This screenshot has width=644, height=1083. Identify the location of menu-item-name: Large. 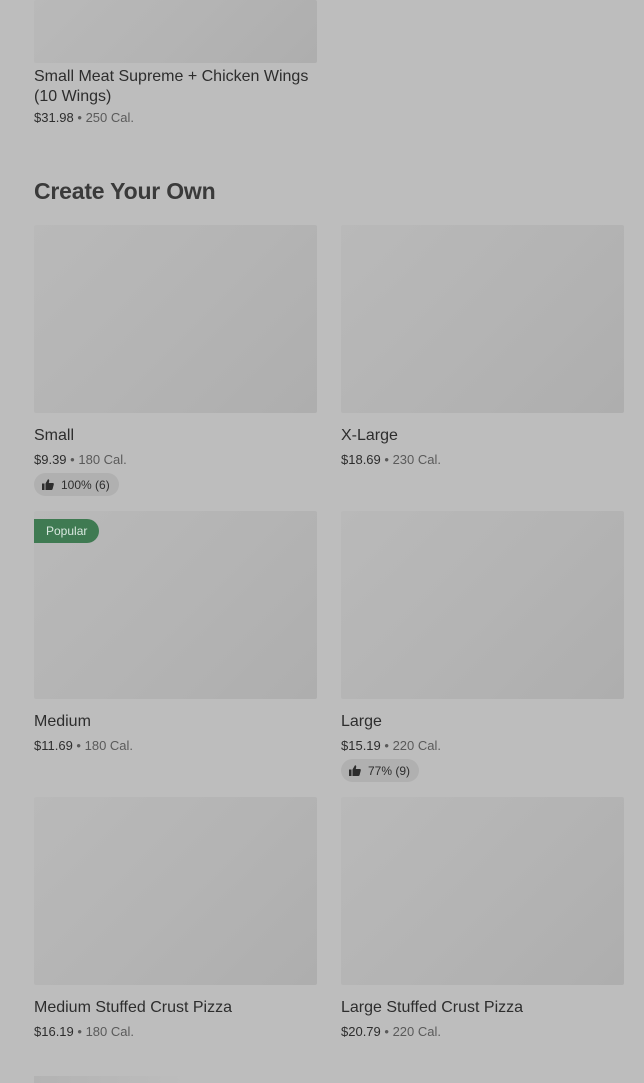
(361, 721).